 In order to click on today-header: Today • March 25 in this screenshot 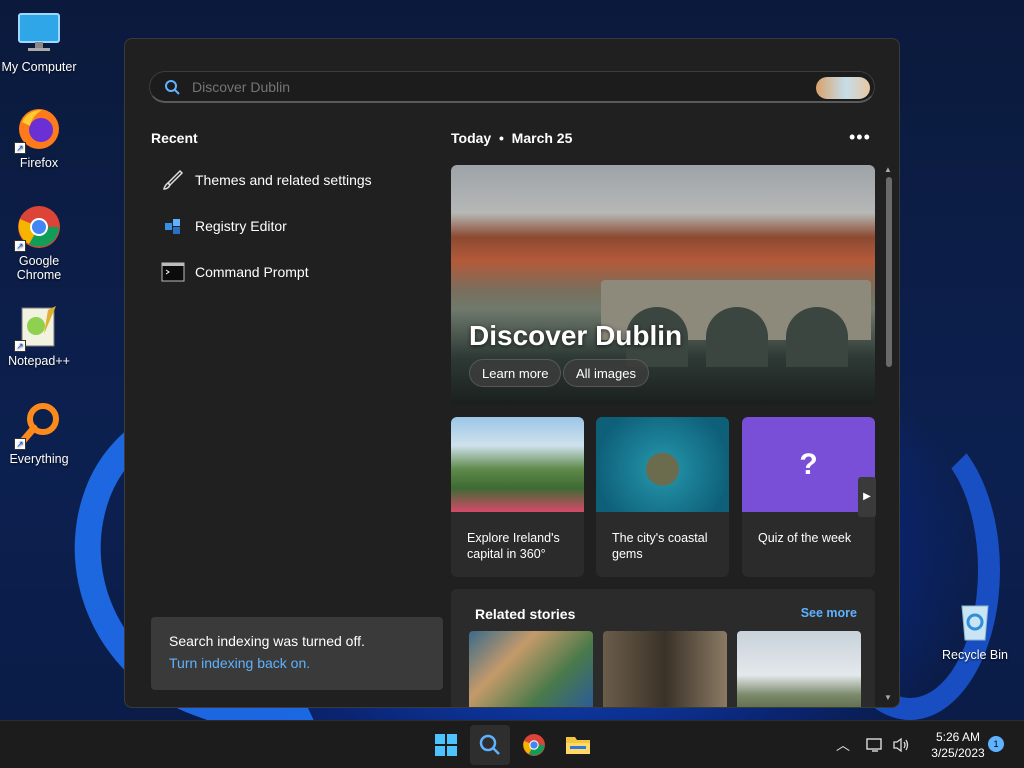, I will do `click(512, 138)`.